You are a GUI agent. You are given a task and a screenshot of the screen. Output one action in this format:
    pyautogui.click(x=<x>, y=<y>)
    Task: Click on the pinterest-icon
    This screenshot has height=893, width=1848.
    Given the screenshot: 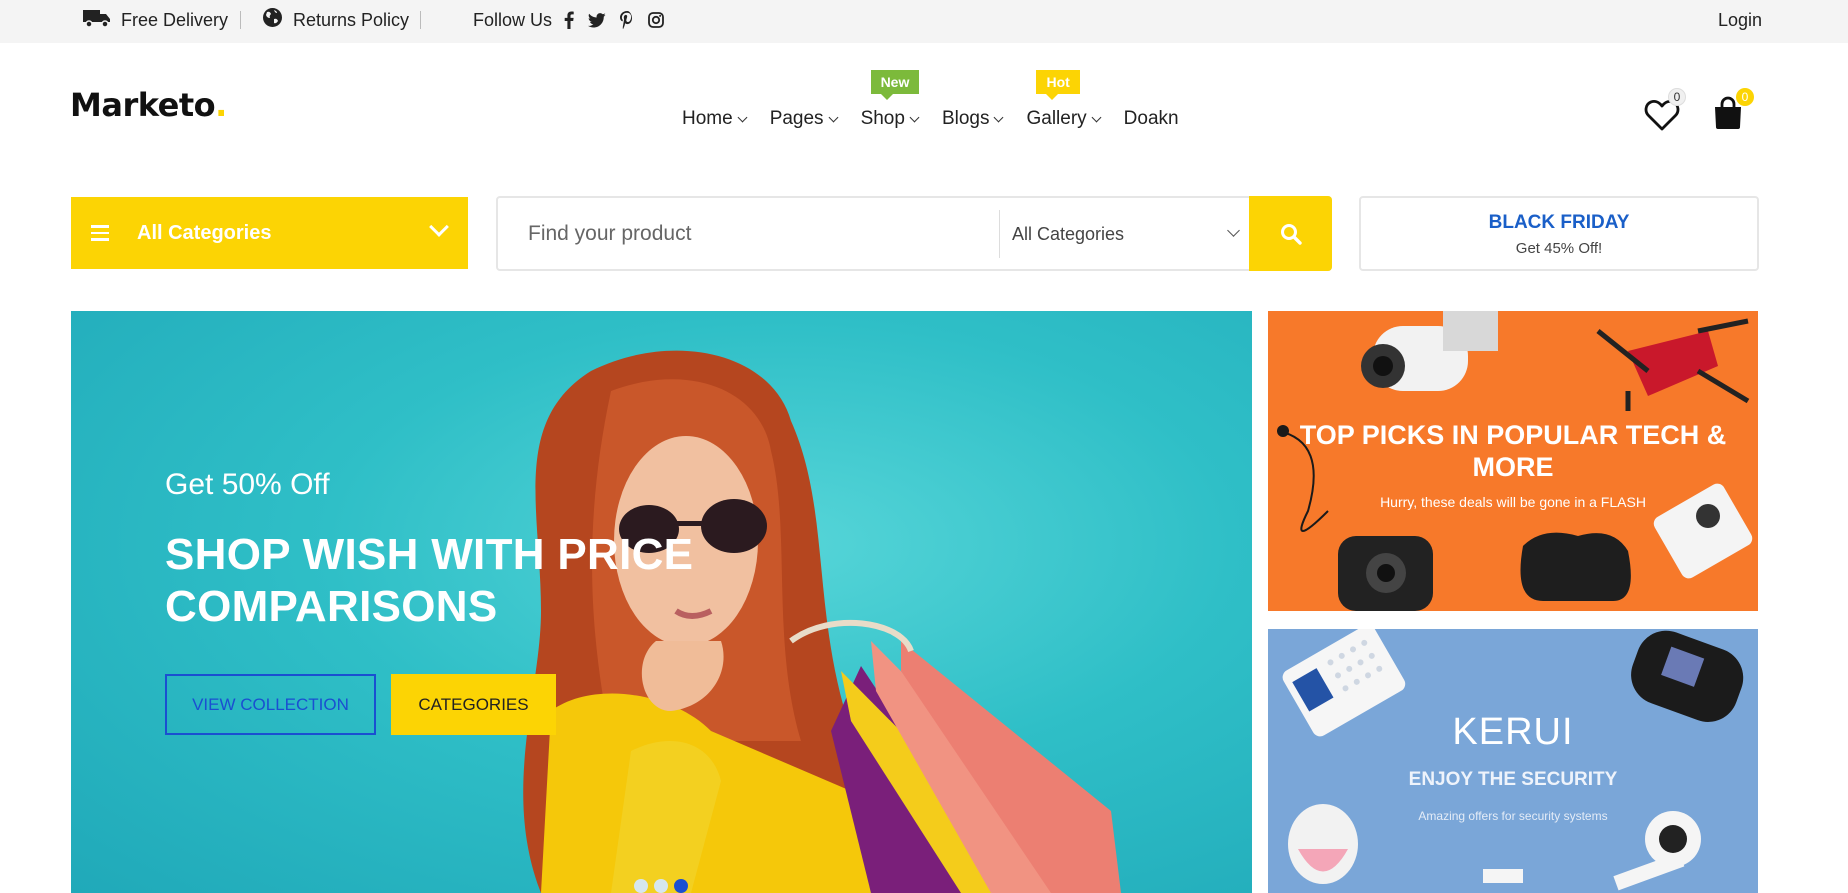 What is the action you would take?
    pyautogui.click(x=627, y=20)
    